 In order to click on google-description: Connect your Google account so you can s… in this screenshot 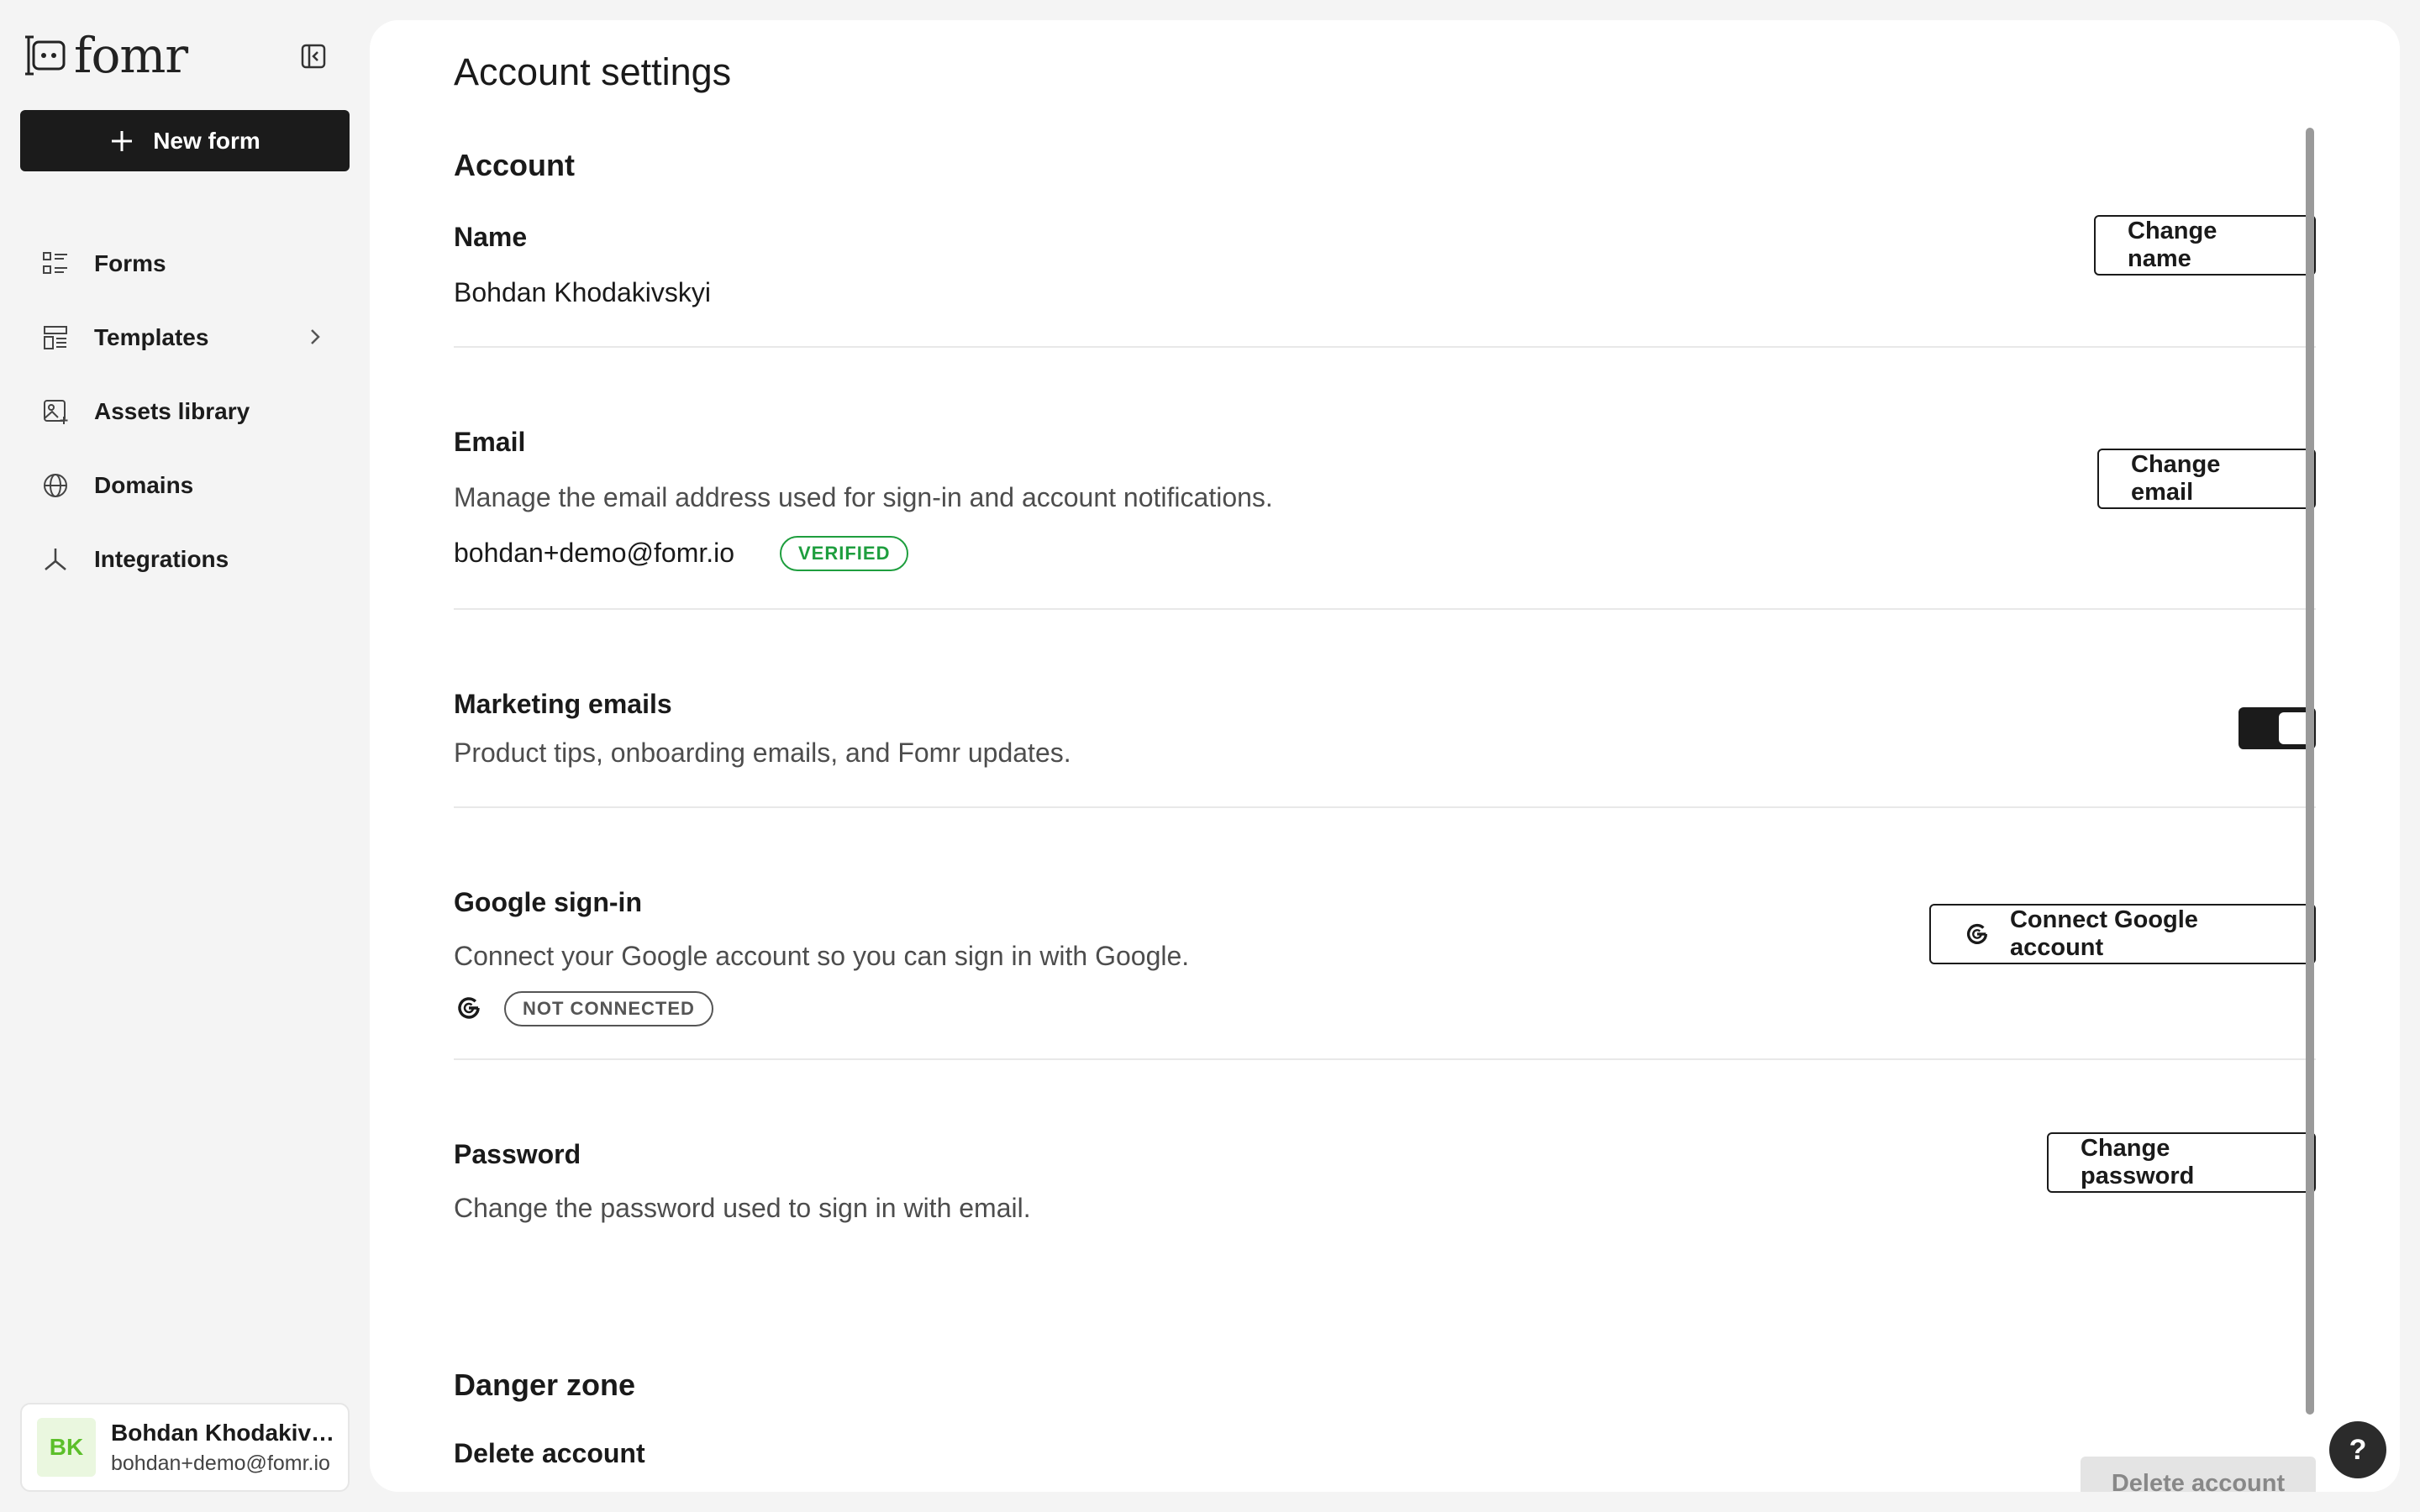, I will do `click(822, 956)`.